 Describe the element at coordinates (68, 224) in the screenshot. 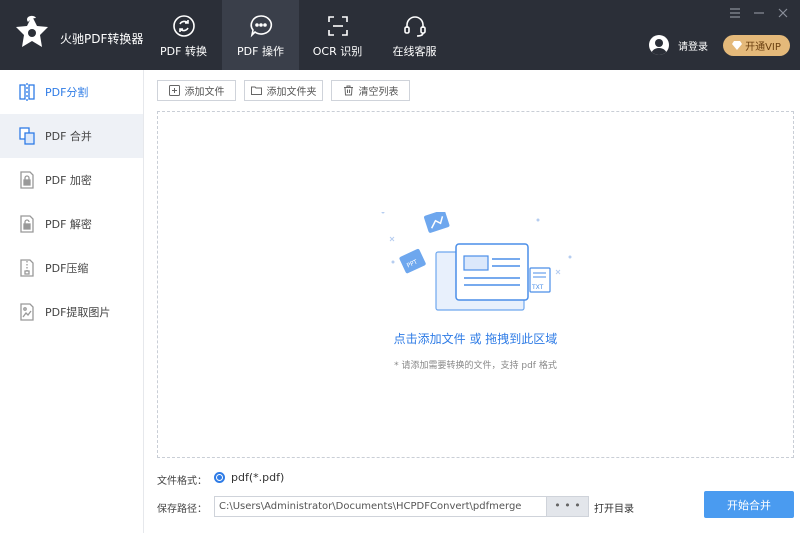

I see `sidebar-item-label: PDF 解密` at that location.